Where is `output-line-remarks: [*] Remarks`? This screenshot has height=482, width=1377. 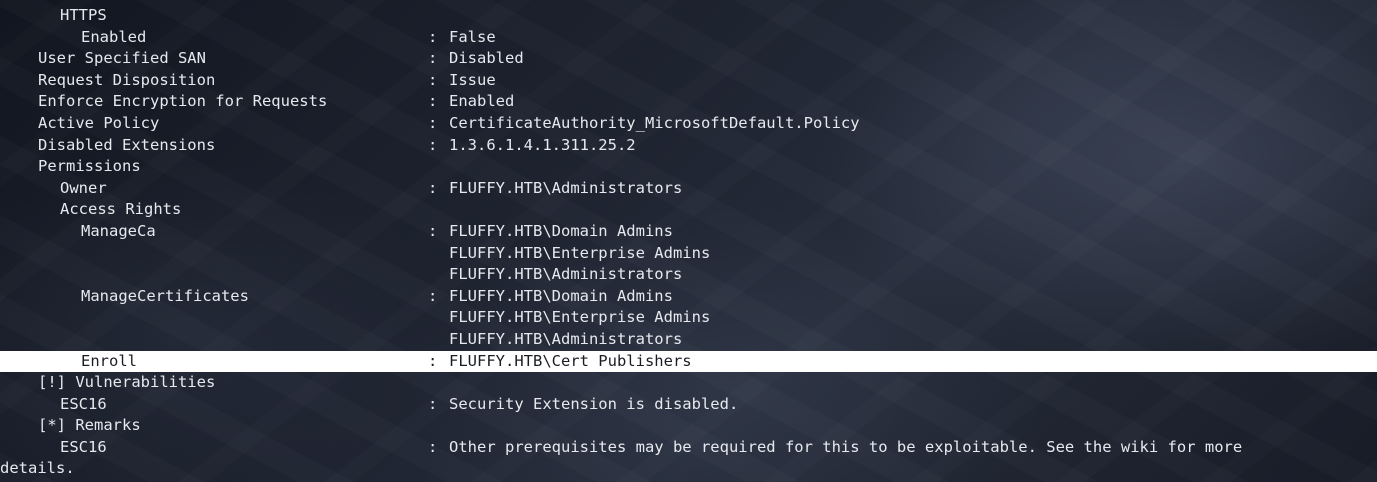 output-line-remarks: [*] Remarks is located at coordinates (688, 426).